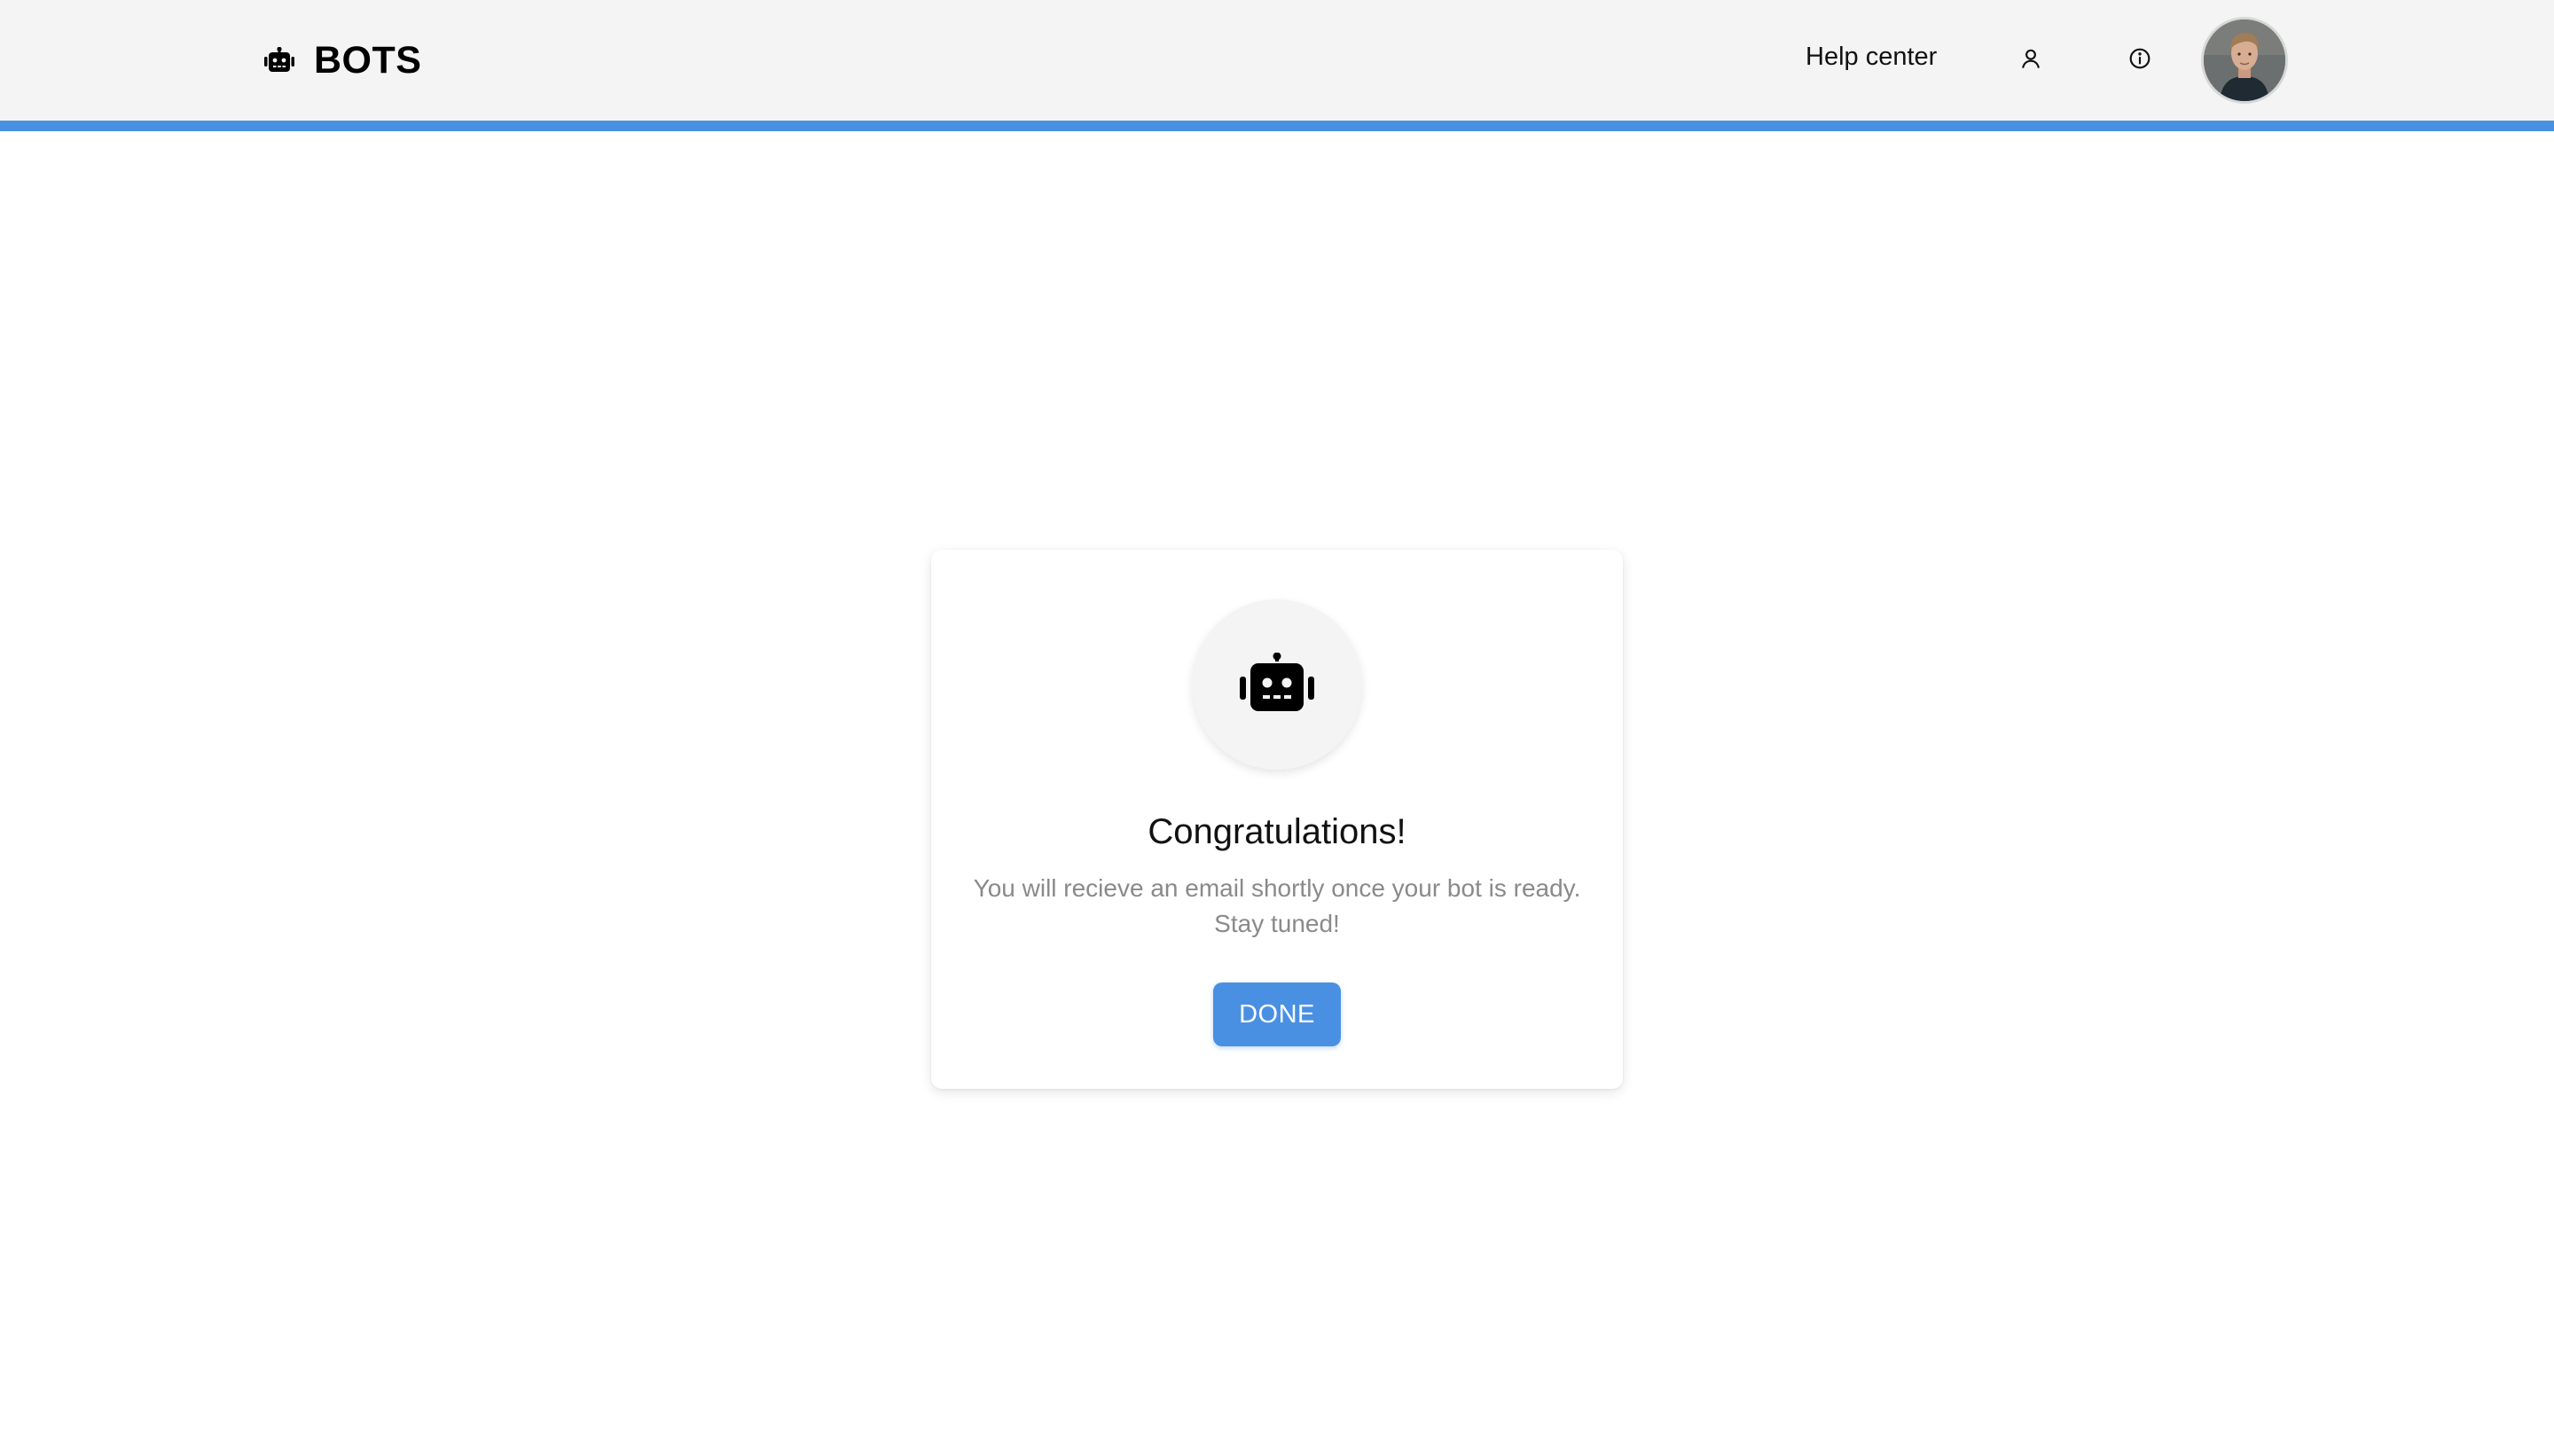  I want to click on progress-bar, so click(1277, 126).